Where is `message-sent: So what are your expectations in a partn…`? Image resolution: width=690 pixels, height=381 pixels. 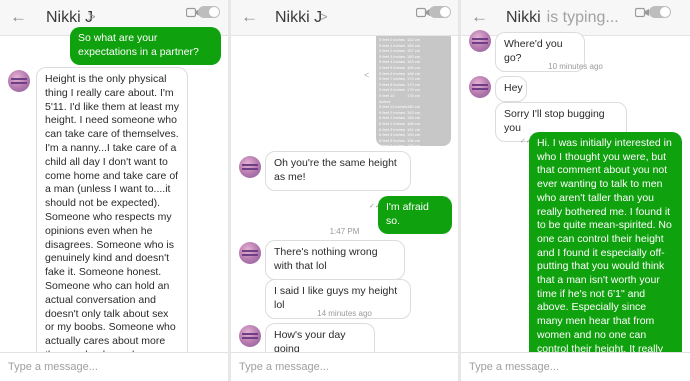
message-sent: So what are your expectations in a partn… is located at coordinates (145, 46).